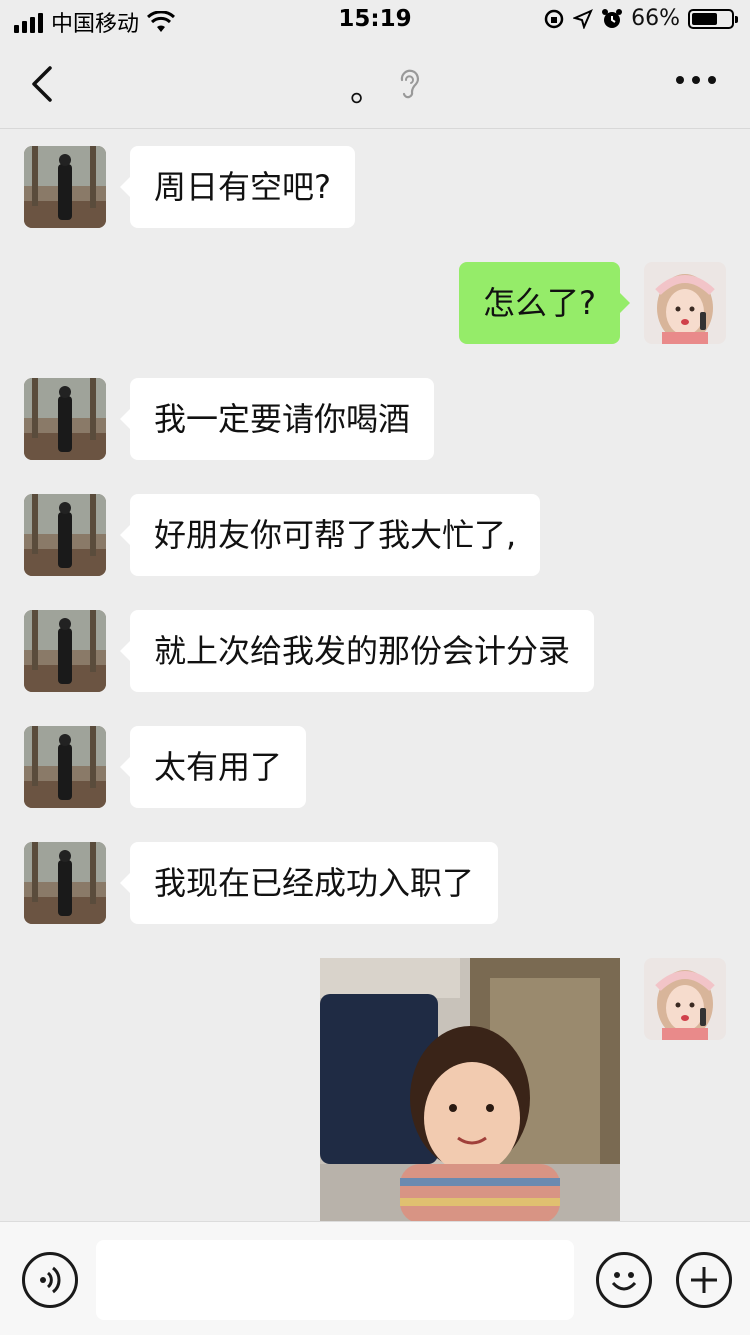 This screenshot has width=750, height=1335. I want to click on message-bubble-in: 好朋友你可帮了我大忙了,, so click(330, 535).